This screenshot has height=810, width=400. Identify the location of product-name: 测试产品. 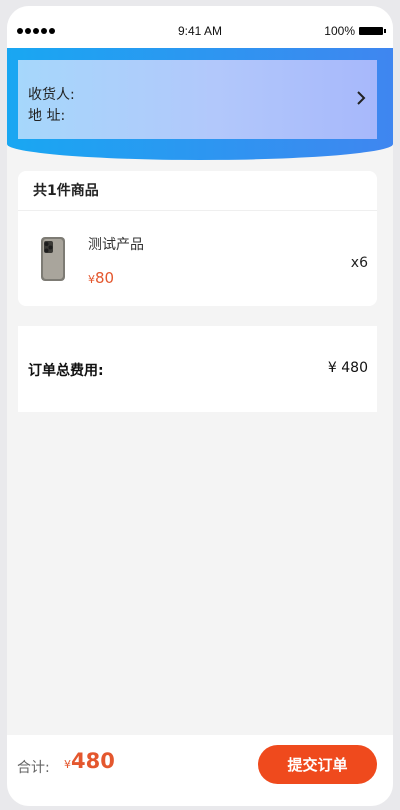
(116, 245).